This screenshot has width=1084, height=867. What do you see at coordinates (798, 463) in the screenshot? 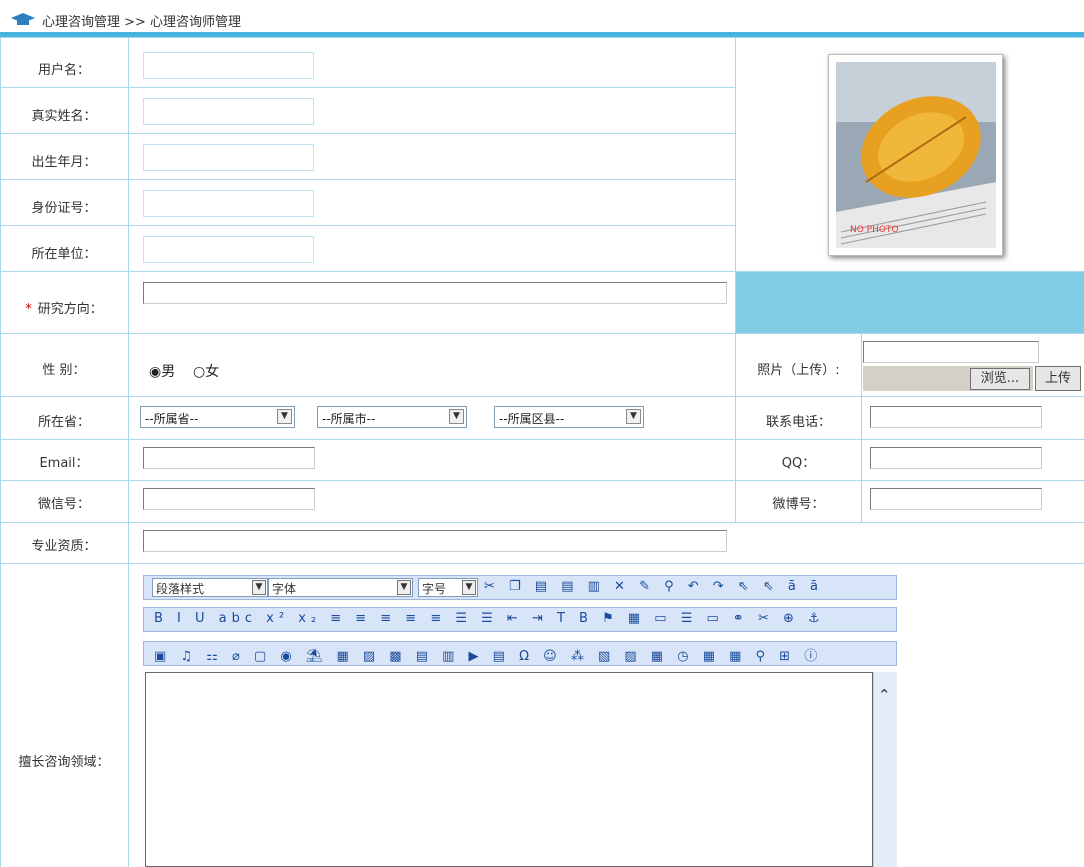
I see `label-qq: QQ：` at bounding box center [798, 463].